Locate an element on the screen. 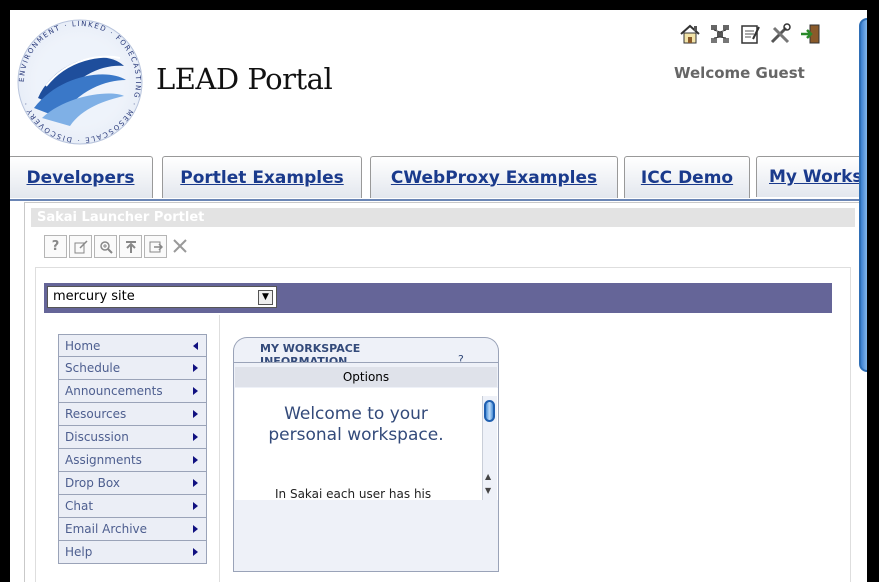 The image size is (879, 582). menu-item-label: Drop Box is located at coordinates (92, 483).